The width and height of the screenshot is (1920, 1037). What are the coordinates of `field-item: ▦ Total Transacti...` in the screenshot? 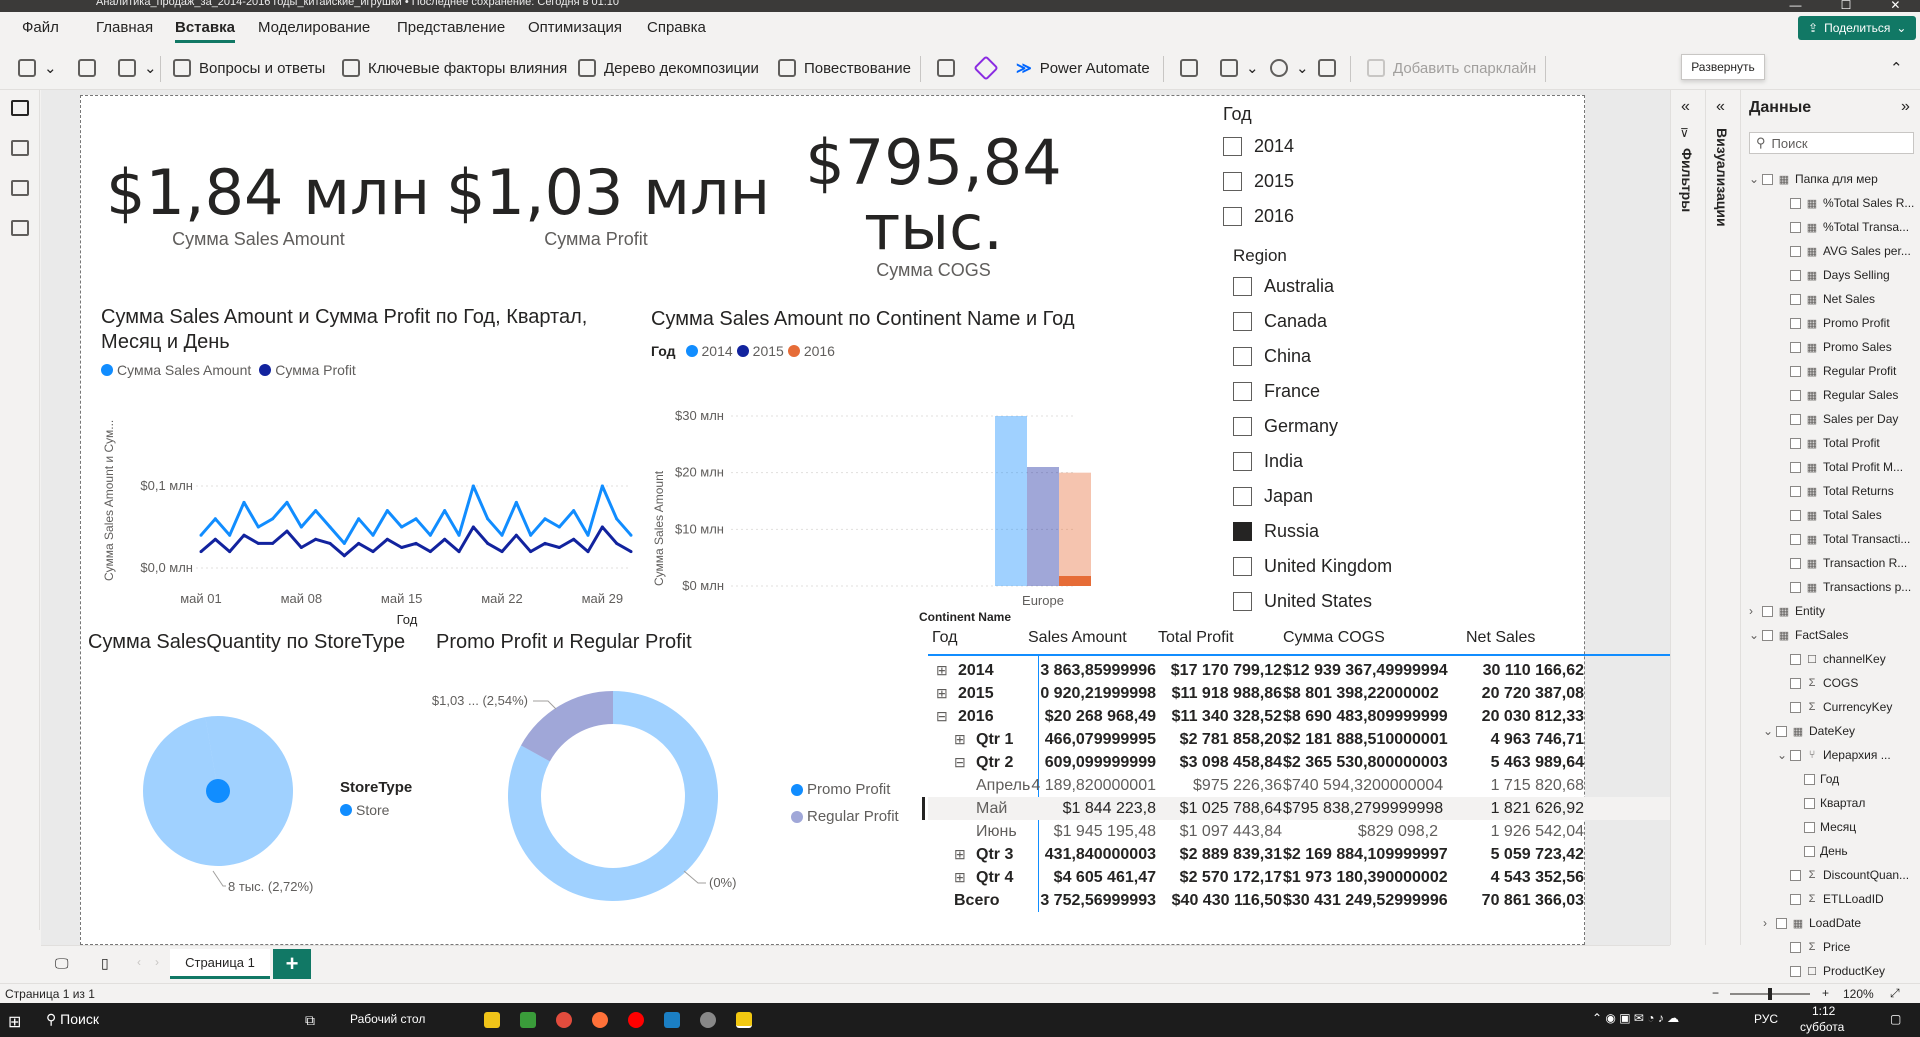 It's located at (1843, 539).